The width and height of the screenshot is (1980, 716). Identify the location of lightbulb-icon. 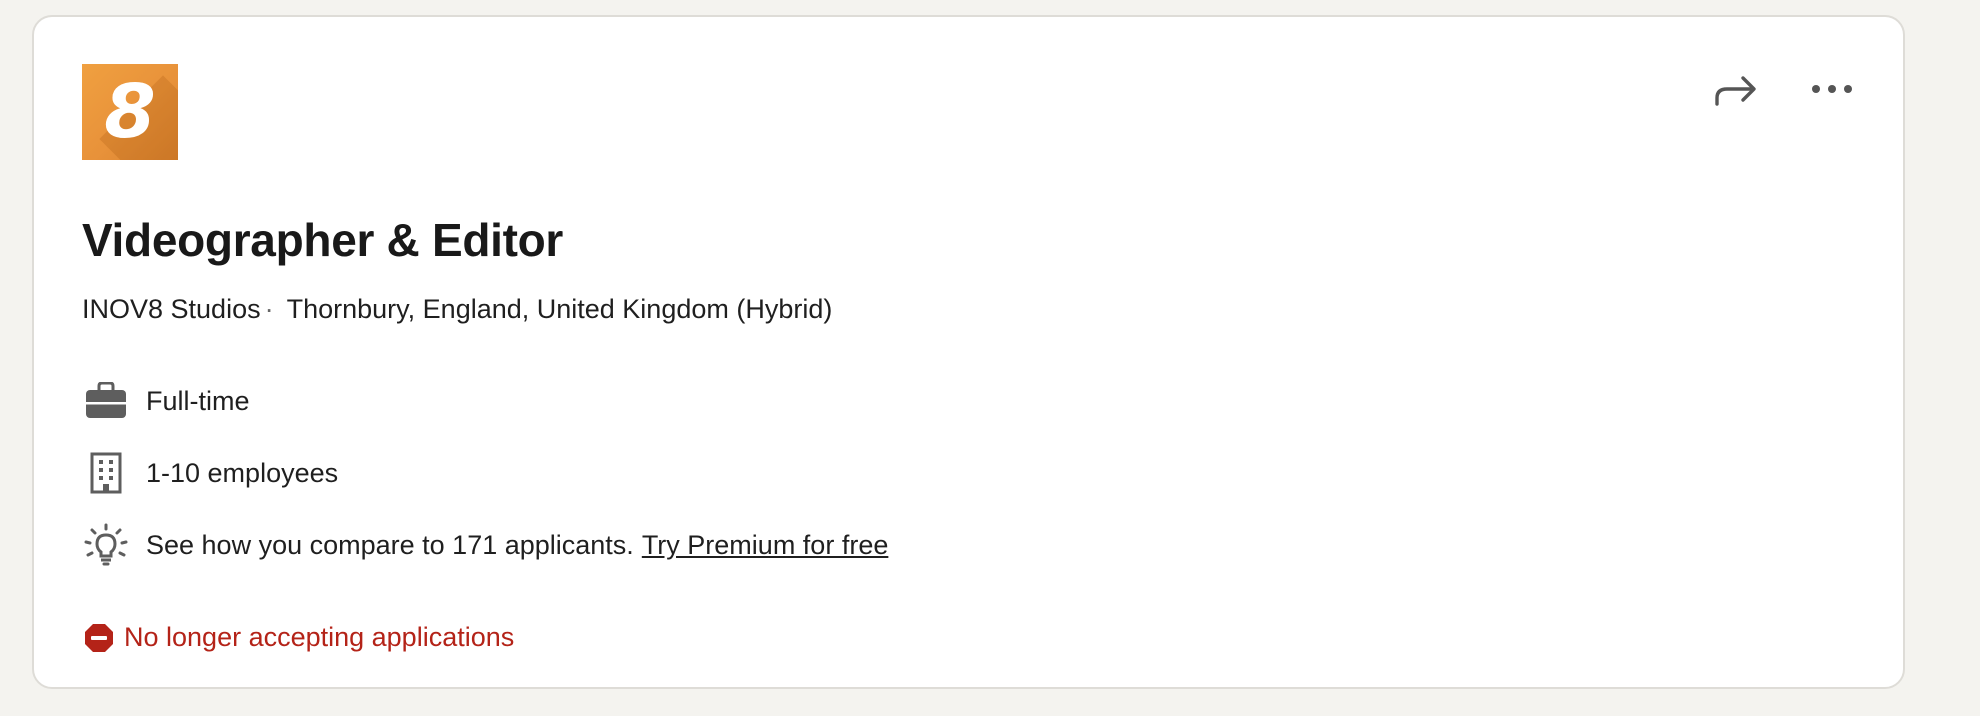
(106, 545).